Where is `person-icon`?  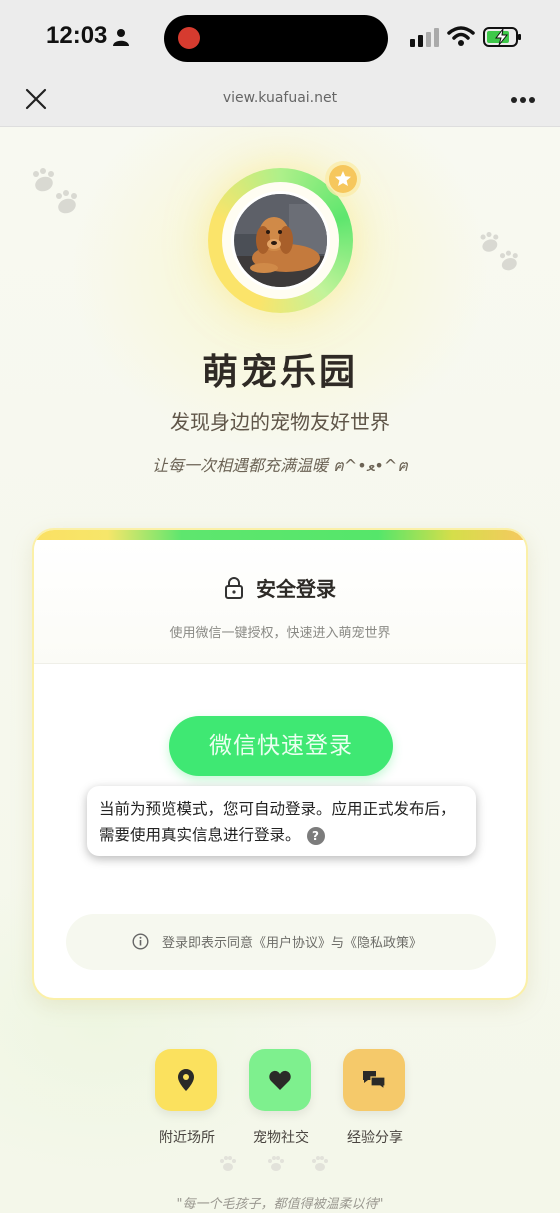
person-icon is located at coordinates (121, 37).